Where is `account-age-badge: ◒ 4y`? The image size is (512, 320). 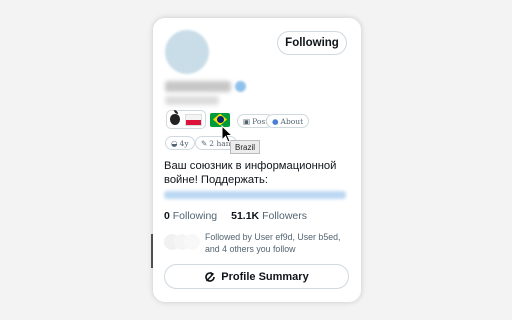 account-age-badge: ◒ 4y is located at coordinates (180, 143).